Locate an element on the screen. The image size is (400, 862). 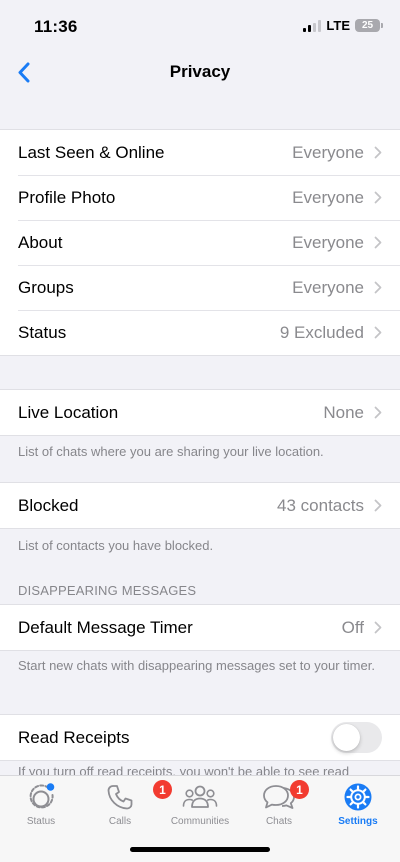
status-time: 11:36 is located at coordinates (56, 26).